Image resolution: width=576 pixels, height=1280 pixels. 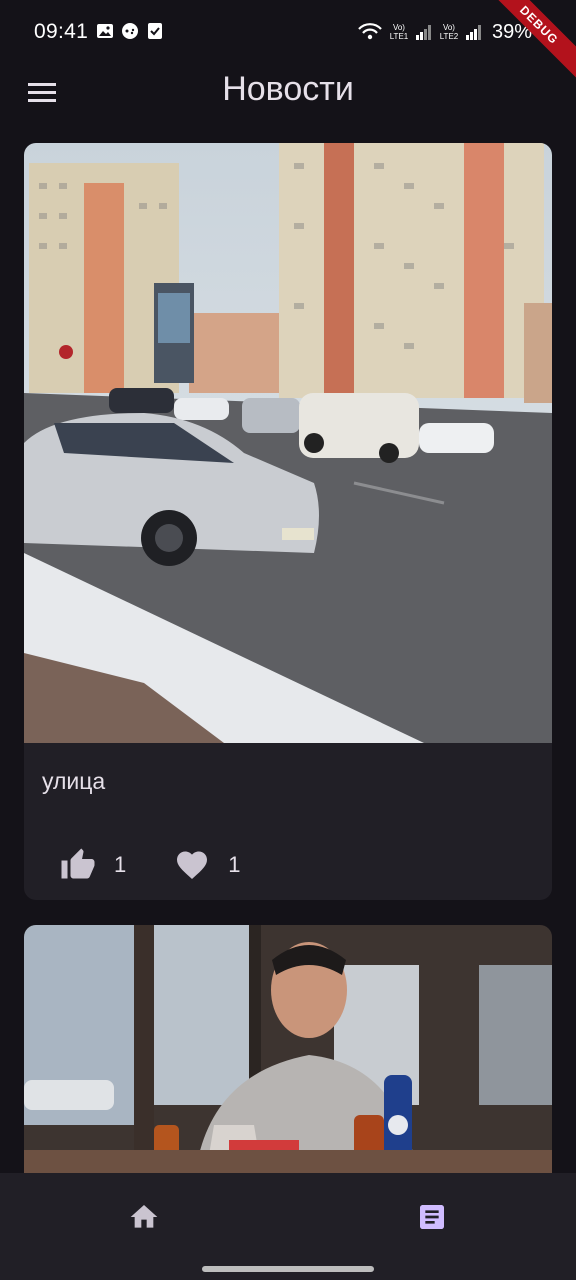 What do you see at coordinates (74, 781) in the screenshot?
I see `post-caption: улица` at bounding box center [74, 781].